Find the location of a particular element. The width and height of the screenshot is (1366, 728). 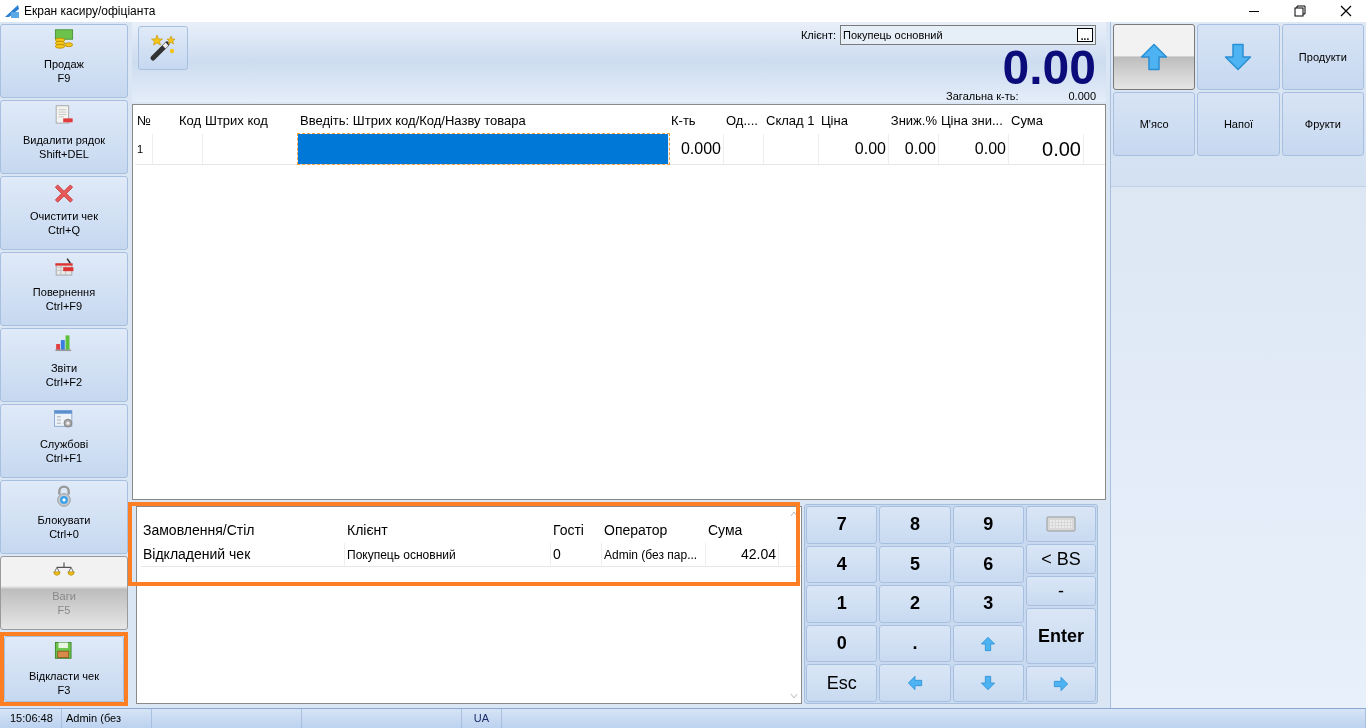

category-button: Напої is located at coordinates (1238, 124).